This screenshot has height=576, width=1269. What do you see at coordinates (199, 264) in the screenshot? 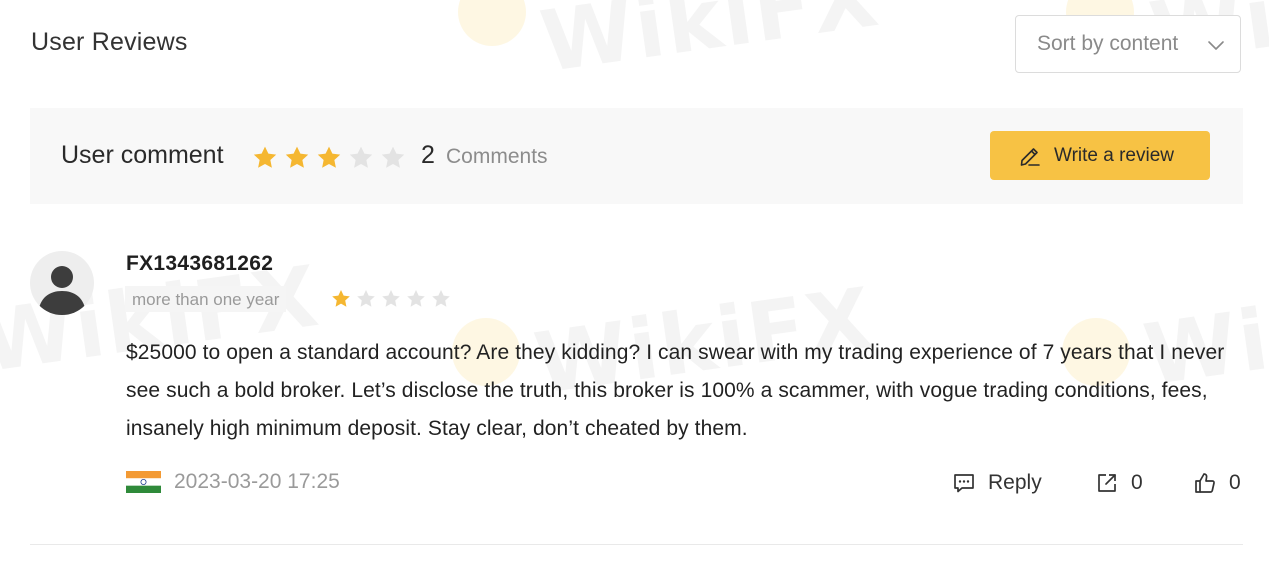
I see `review-username: FX1343681262` at bounding box center [199, 264].